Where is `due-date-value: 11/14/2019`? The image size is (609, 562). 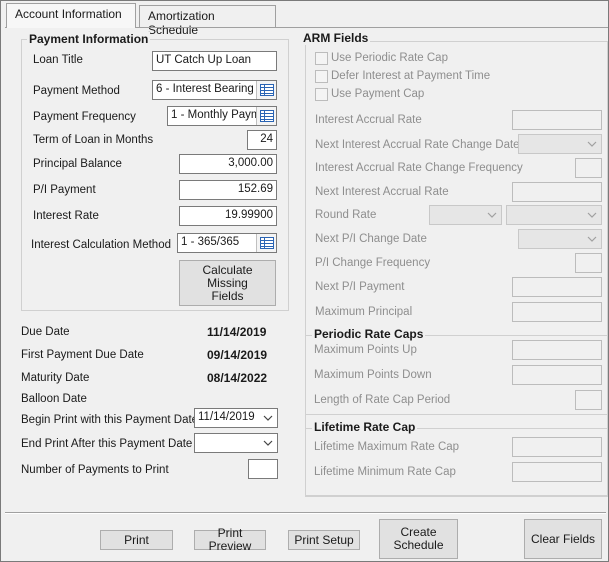 due-date-value: 11/14/2019 is located at coordinates (237, 332).